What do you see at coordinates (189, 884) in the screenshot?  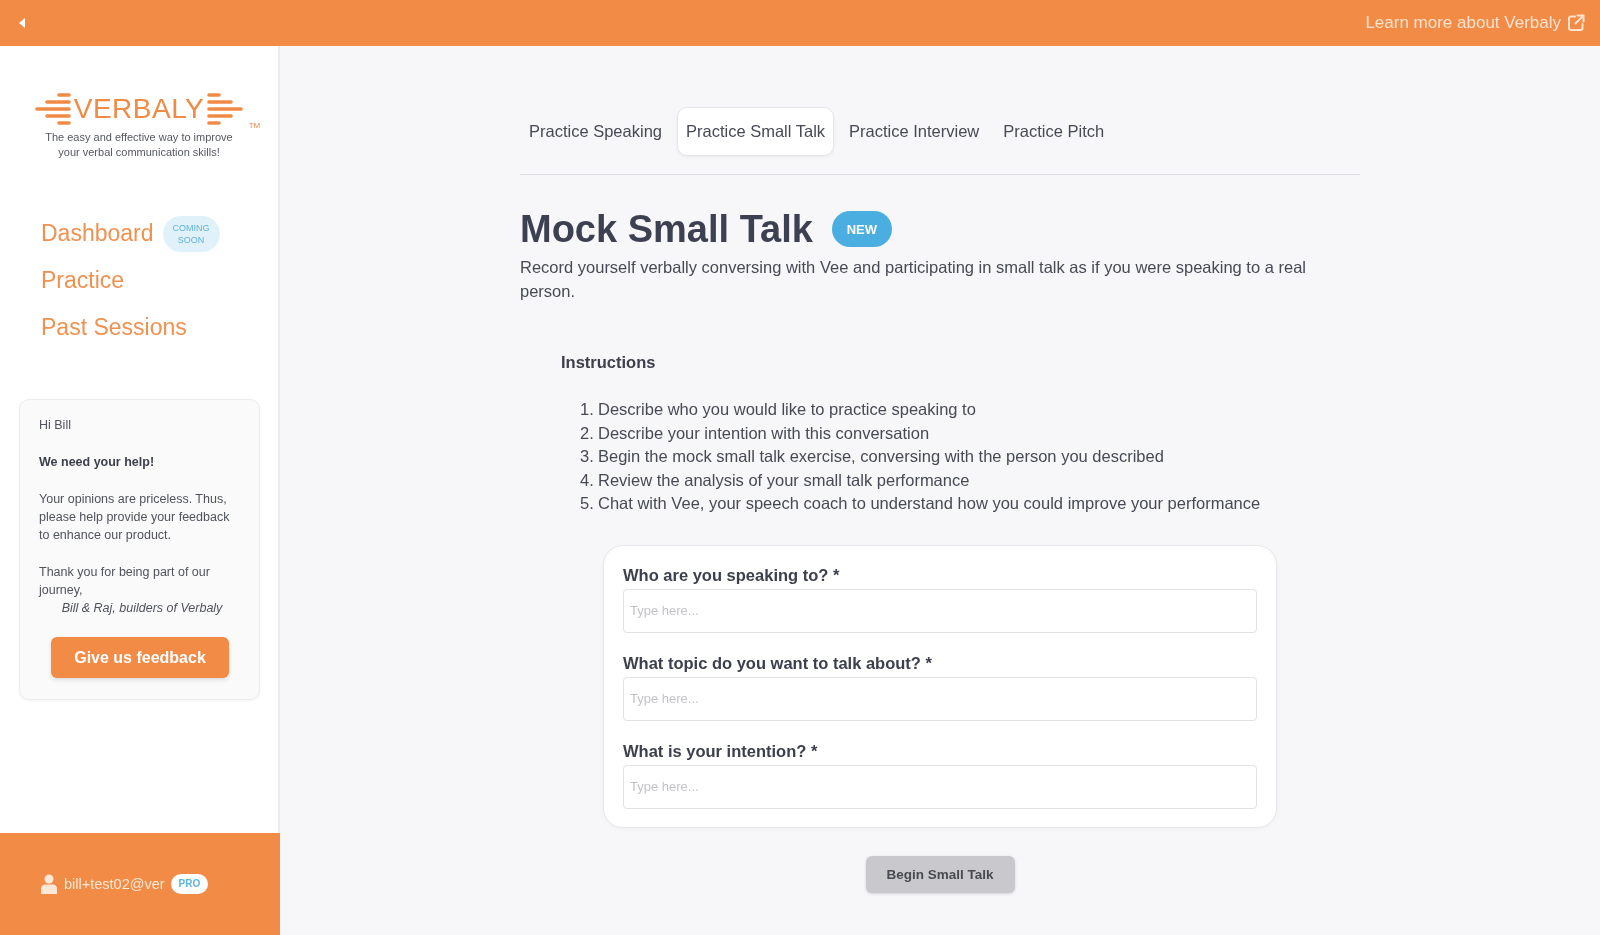 I see `plan-badge: PRO` at bounding box center [189, 884].